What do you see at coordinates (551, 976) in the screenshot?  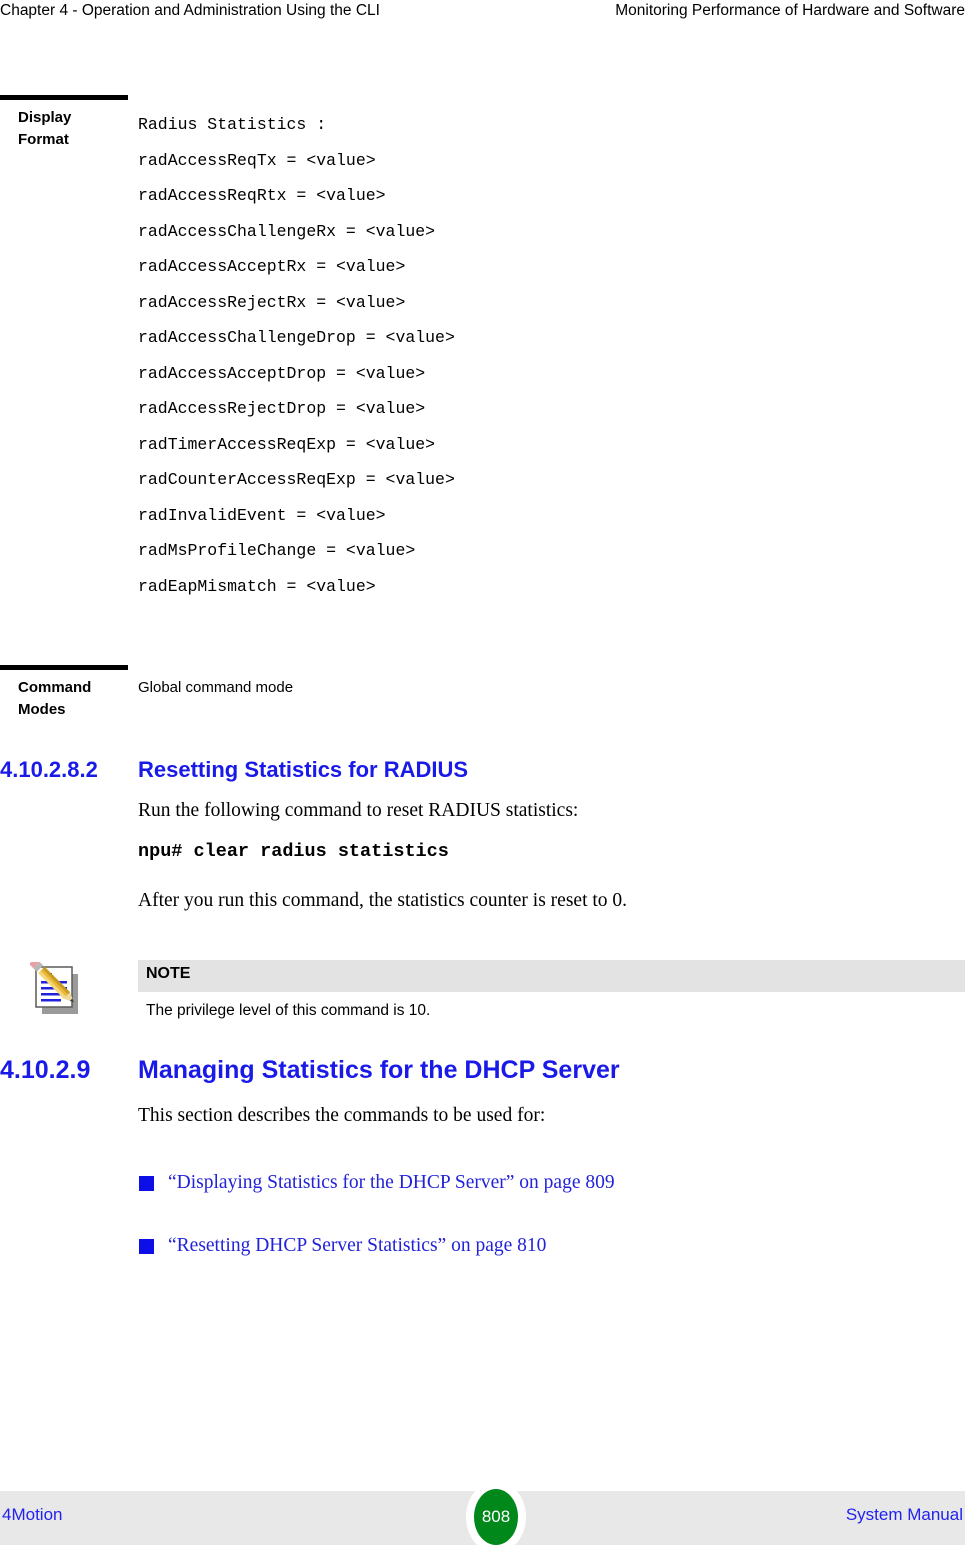 I see `note-header-bar: NOTE` at bounding box center [551, 976].